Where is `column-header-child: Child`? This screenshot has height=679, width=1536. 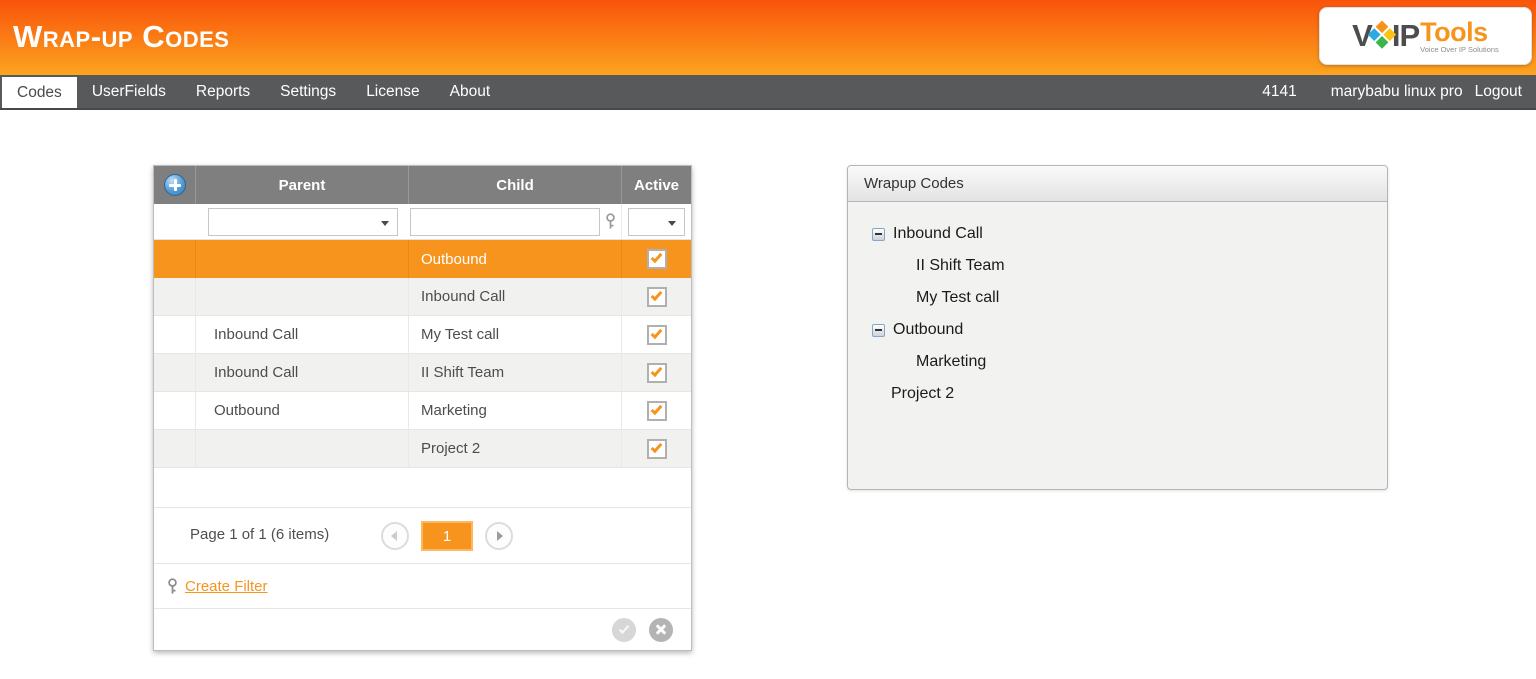
column-header-child: Child is located at coordinates (515, 185).